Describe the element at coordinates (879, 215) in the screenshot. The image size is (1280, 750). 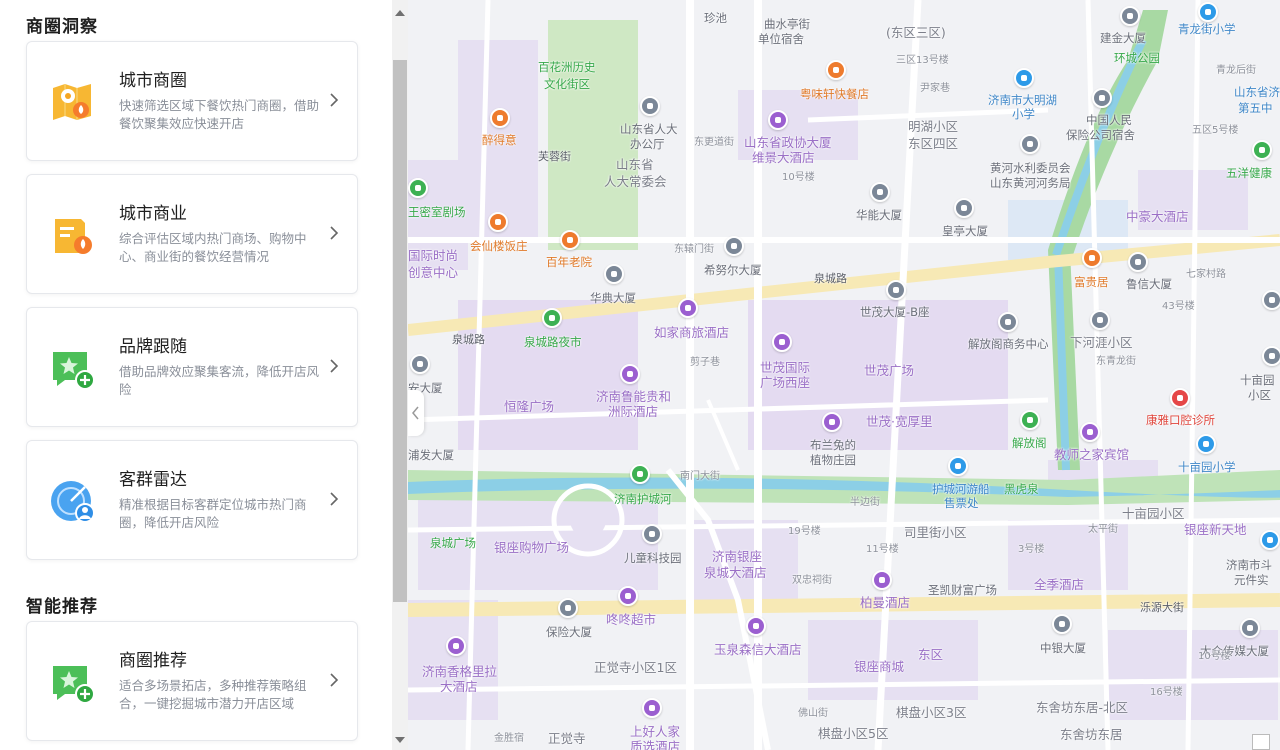
I see `map-label: 华能大厦` at that location.